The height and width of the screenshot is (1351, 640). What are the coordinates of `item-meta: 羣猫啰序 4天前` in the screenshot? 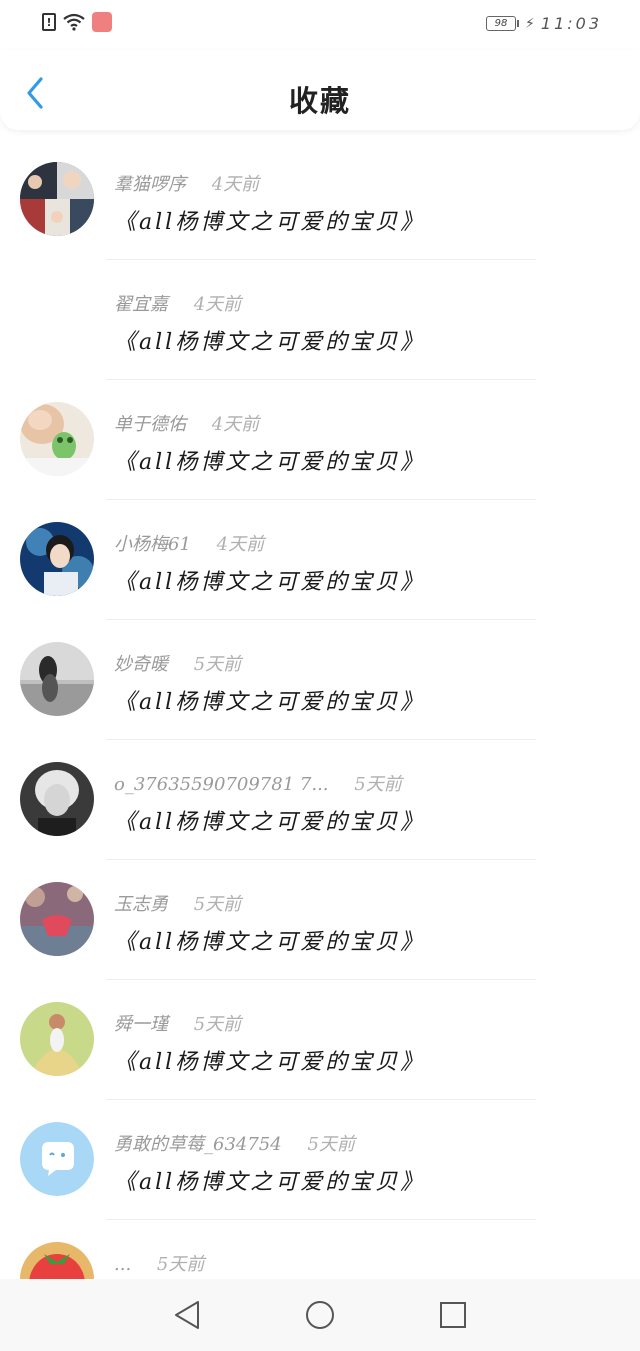 It's located at (186, 183).